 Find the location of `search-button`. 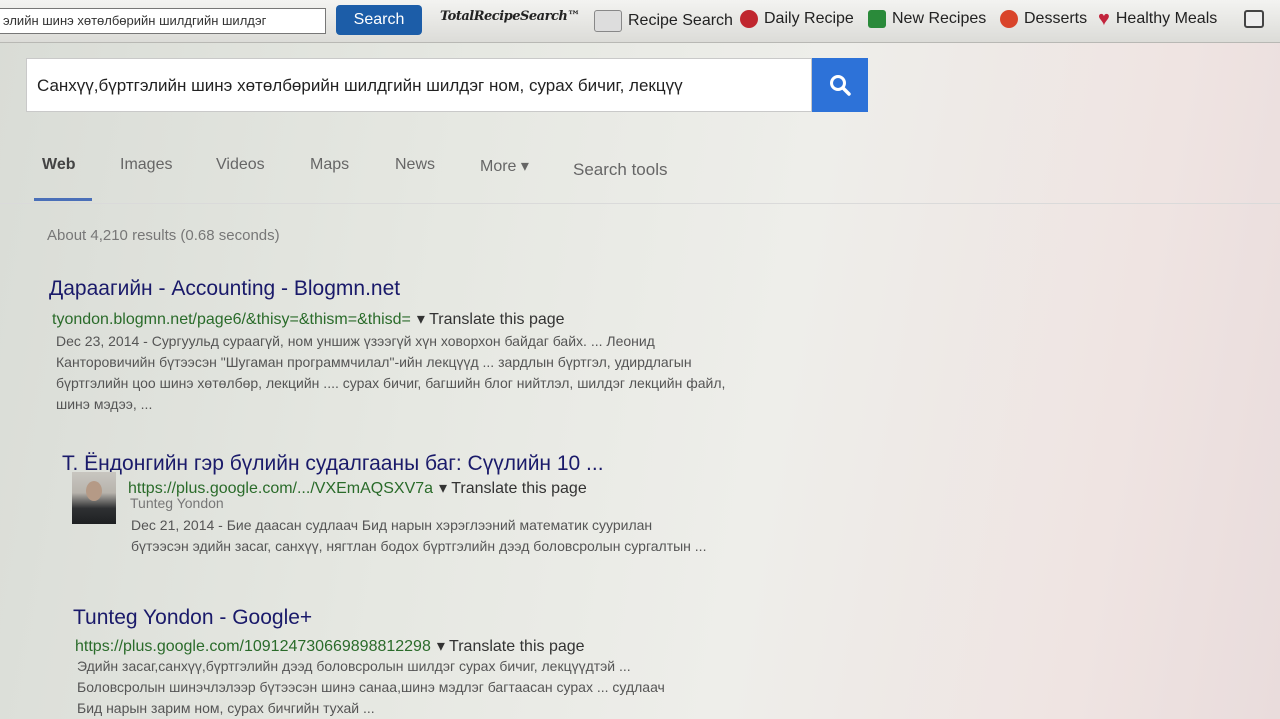

search-button is located at coordinates (840, 85).